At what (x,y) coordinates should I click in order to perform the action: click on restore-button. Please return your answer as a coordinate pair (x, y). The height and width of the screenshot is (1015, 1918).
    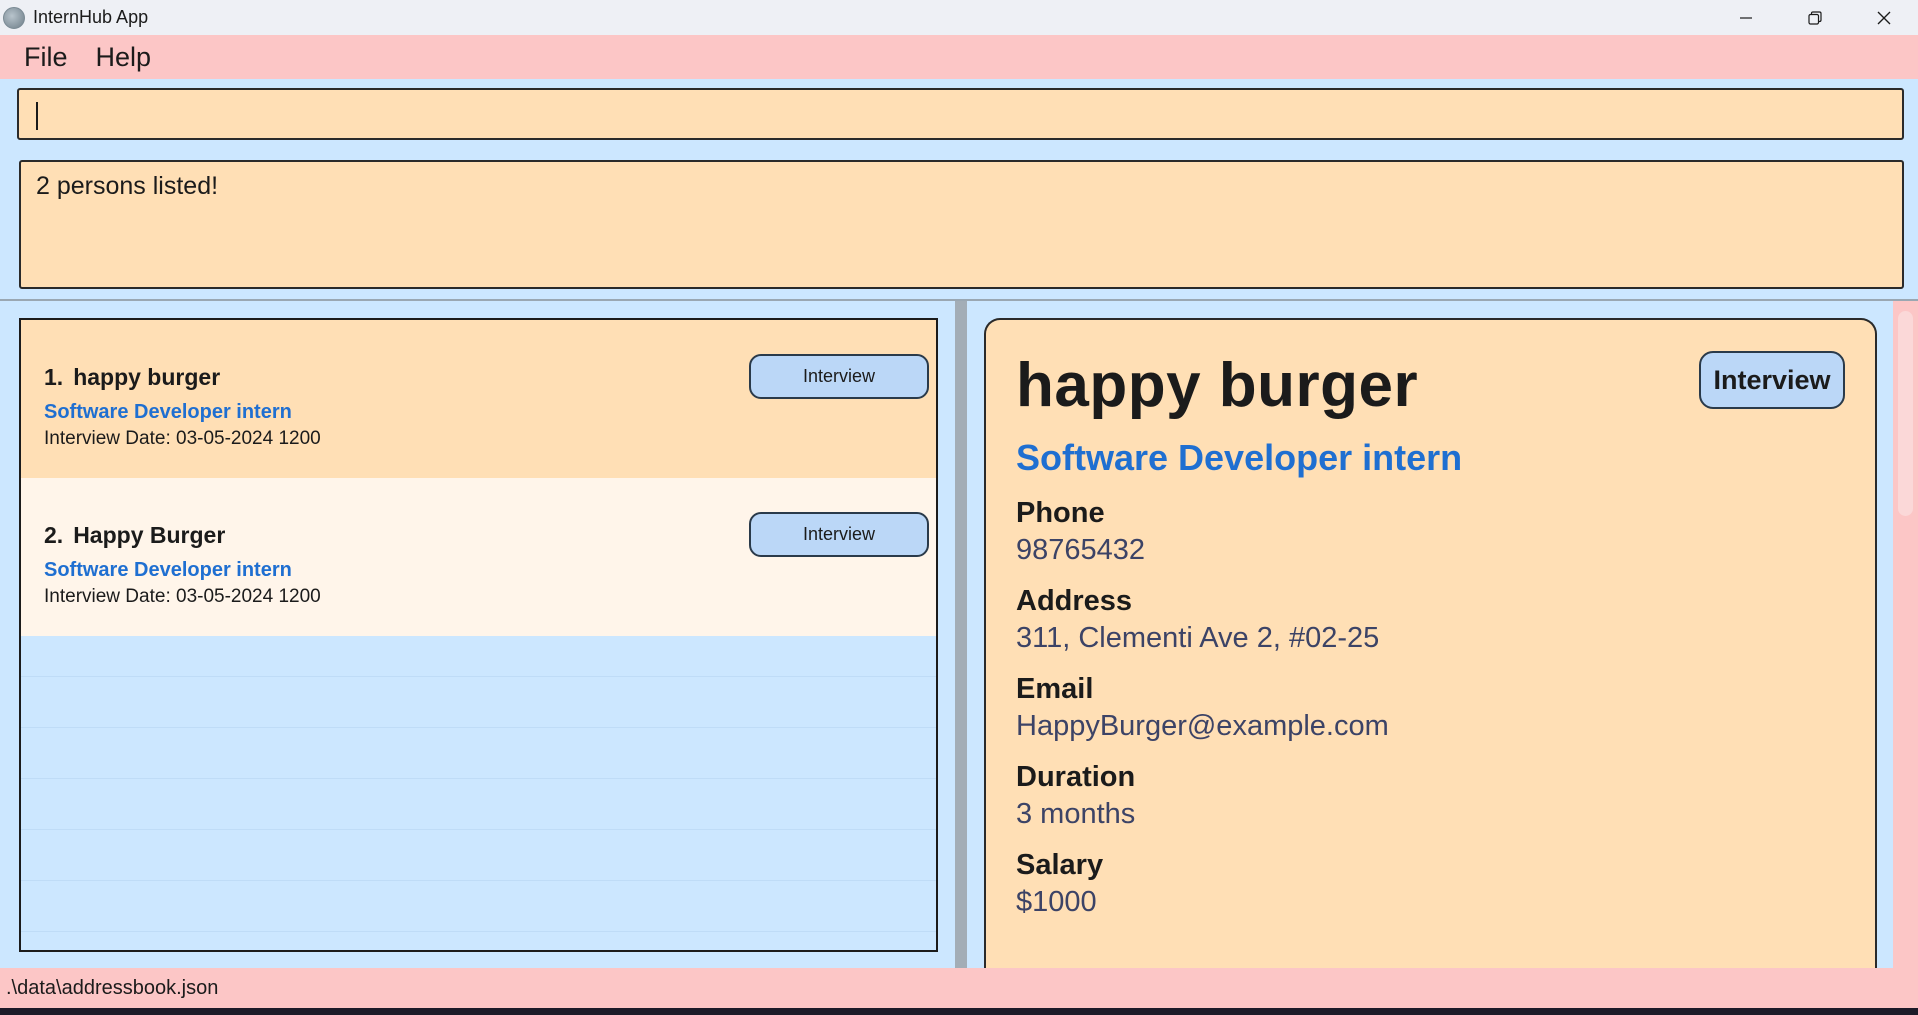
    Looking at the image, I should click on (1814, 17).